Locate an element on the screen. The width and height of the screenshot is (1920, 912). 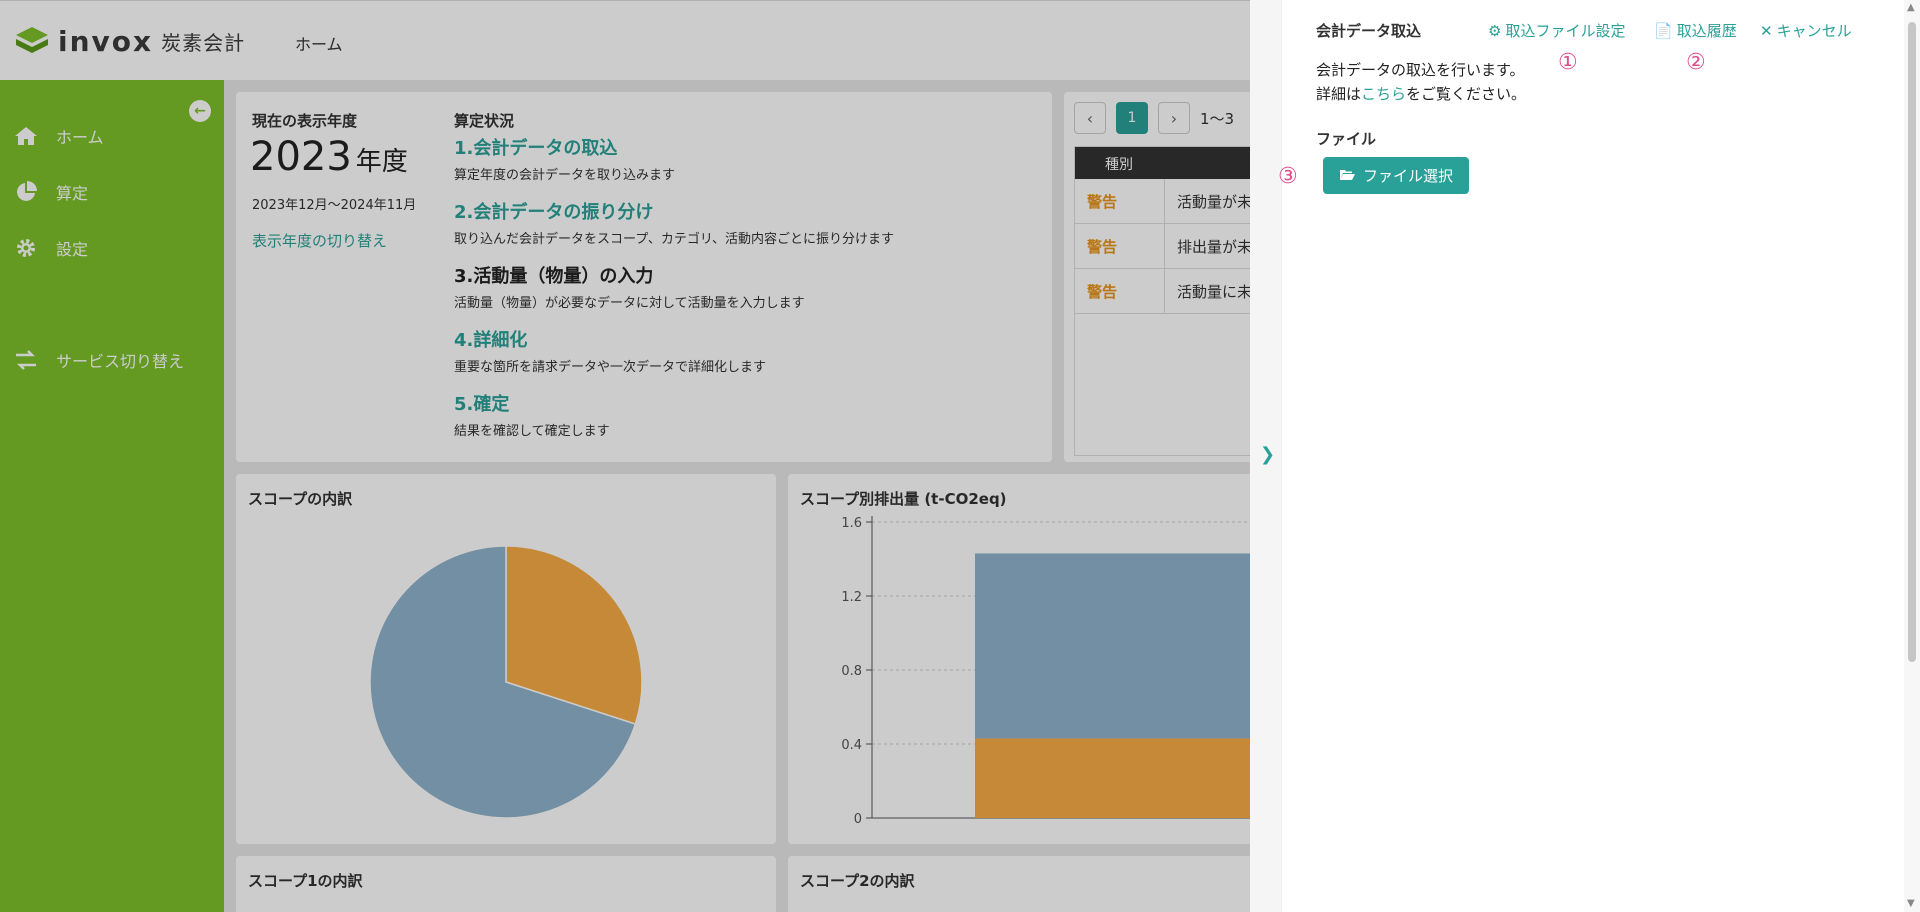
desc-post: をご覧ください。 is located at coordinates (1466, 94).